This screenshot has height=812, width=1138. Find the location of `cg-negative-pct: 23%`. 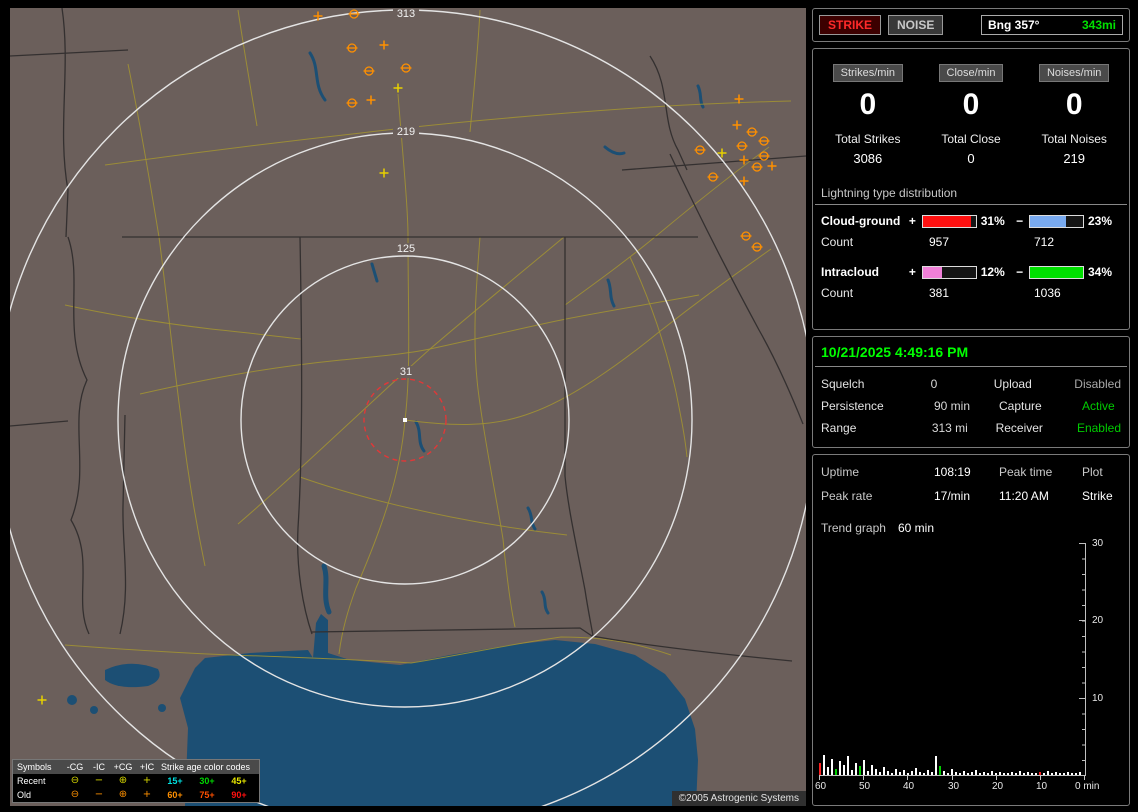

cg-negative-pct: 23% is located at coordinates (1099, 221).